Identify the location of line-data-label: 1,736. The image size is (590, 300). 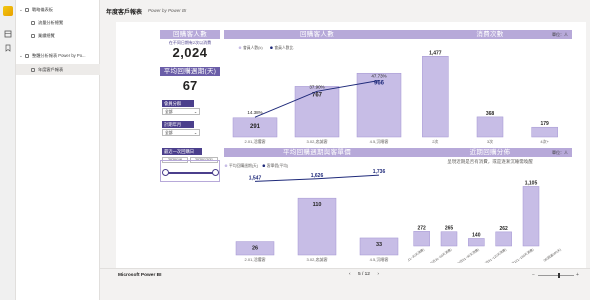
(379, 172).